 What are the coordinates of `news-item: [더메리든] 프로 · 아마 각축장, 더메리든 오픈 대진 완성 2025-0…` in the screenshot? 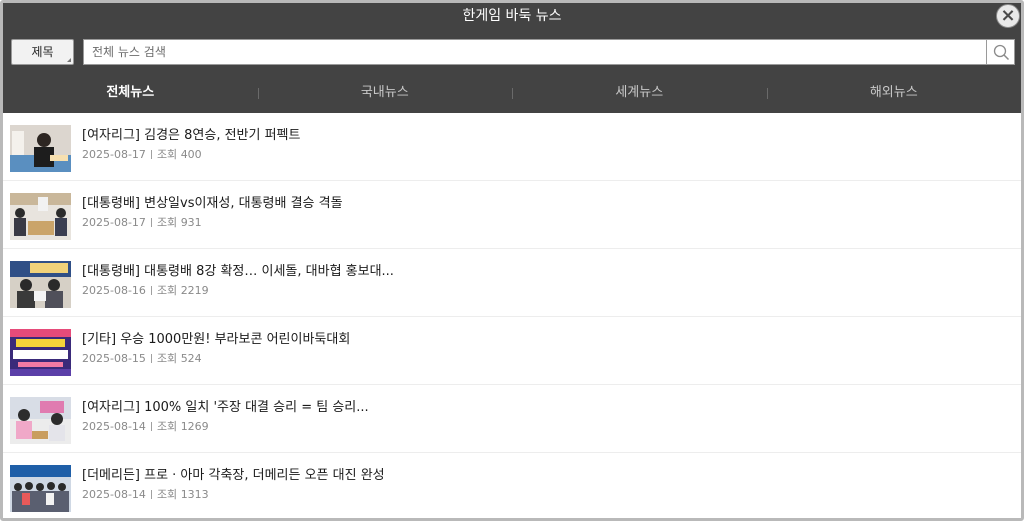 It's located at (512, 485).